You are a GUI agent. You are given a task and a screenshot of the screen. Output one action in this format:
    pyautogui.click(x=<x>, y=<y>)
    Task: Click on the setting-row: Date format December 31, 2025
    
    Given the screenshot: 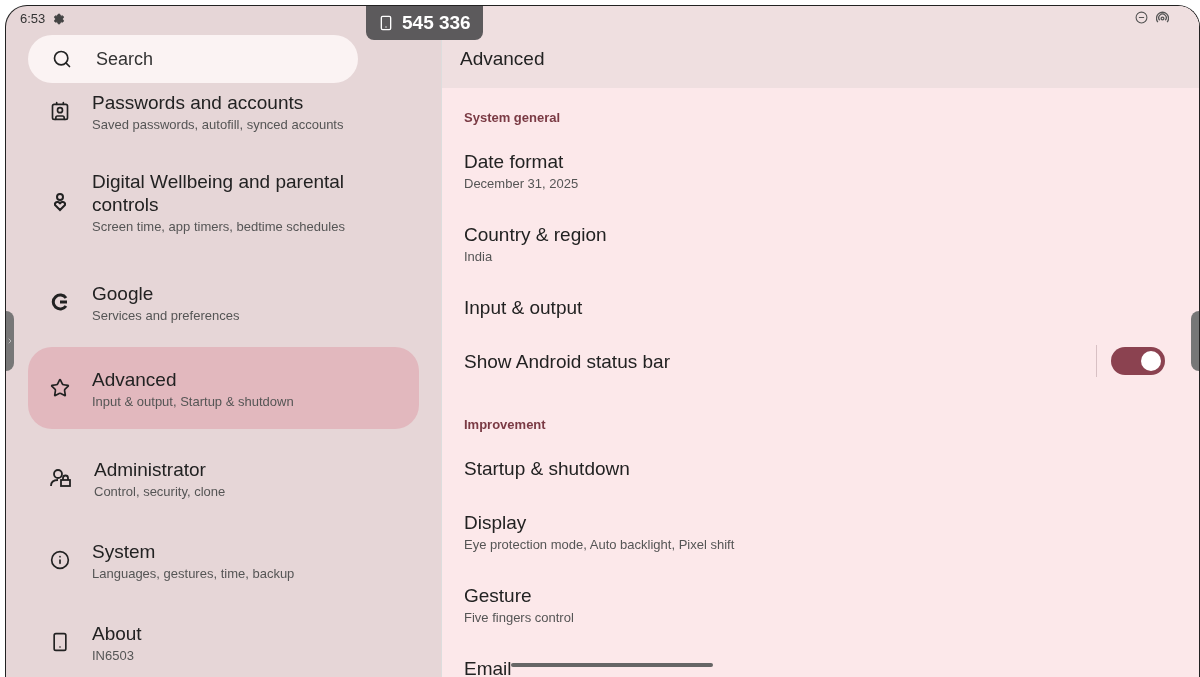 What is the action you would take?
    pyautogui.click(x=820, y=170)
    